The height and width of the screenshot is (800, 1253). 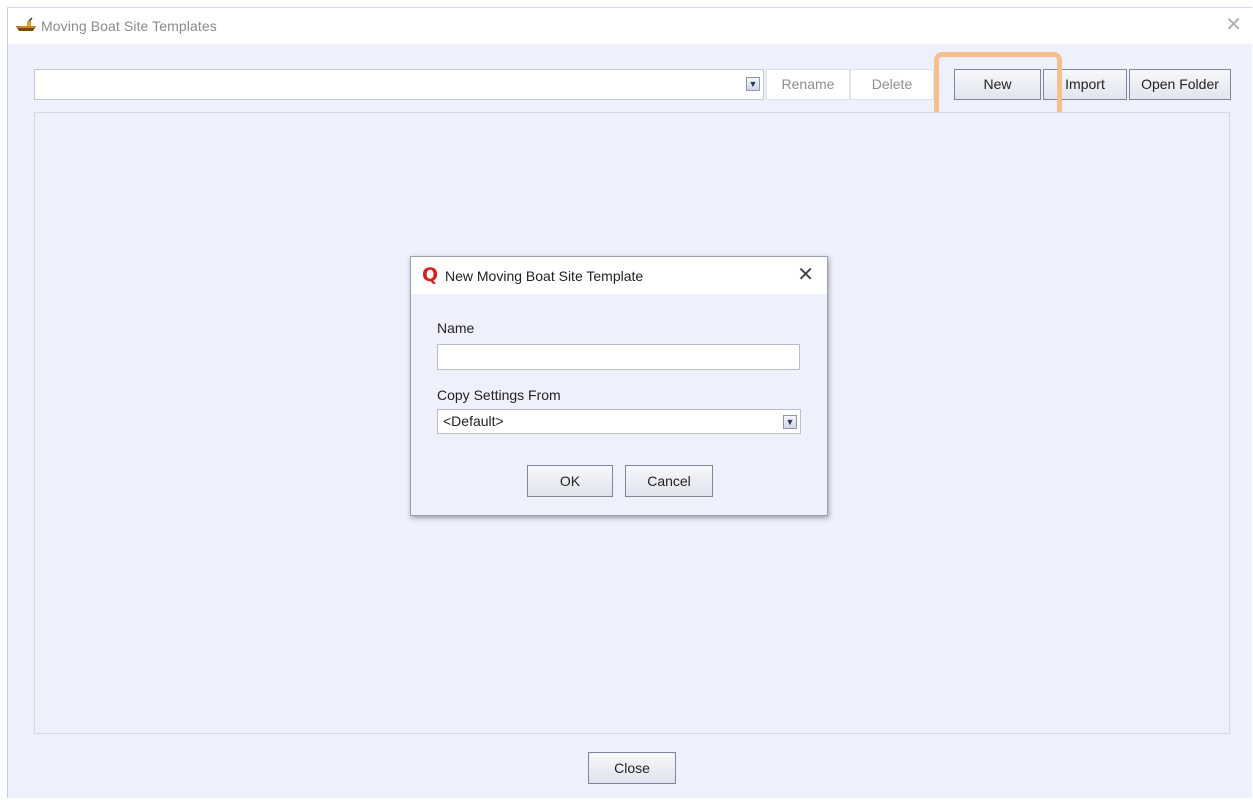 What do you see at coordinates (1233, 24) in the screenshot?
I see `window-close-icon: ✕` at bounding box center [1233, 24].